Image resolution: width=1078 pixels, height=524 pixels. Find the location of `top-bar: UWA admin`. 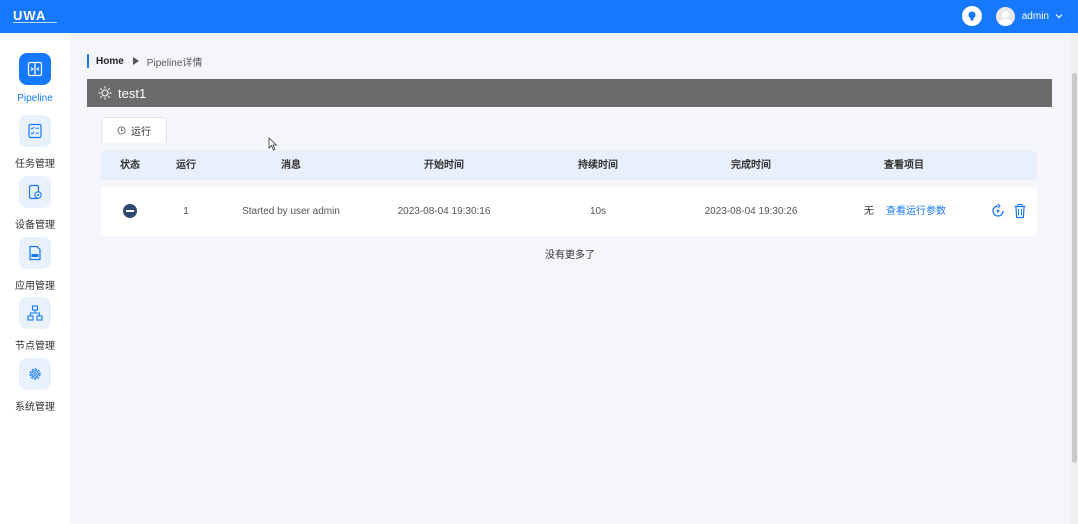

top-bar: UWA admin is located at coordinates (539, 16).